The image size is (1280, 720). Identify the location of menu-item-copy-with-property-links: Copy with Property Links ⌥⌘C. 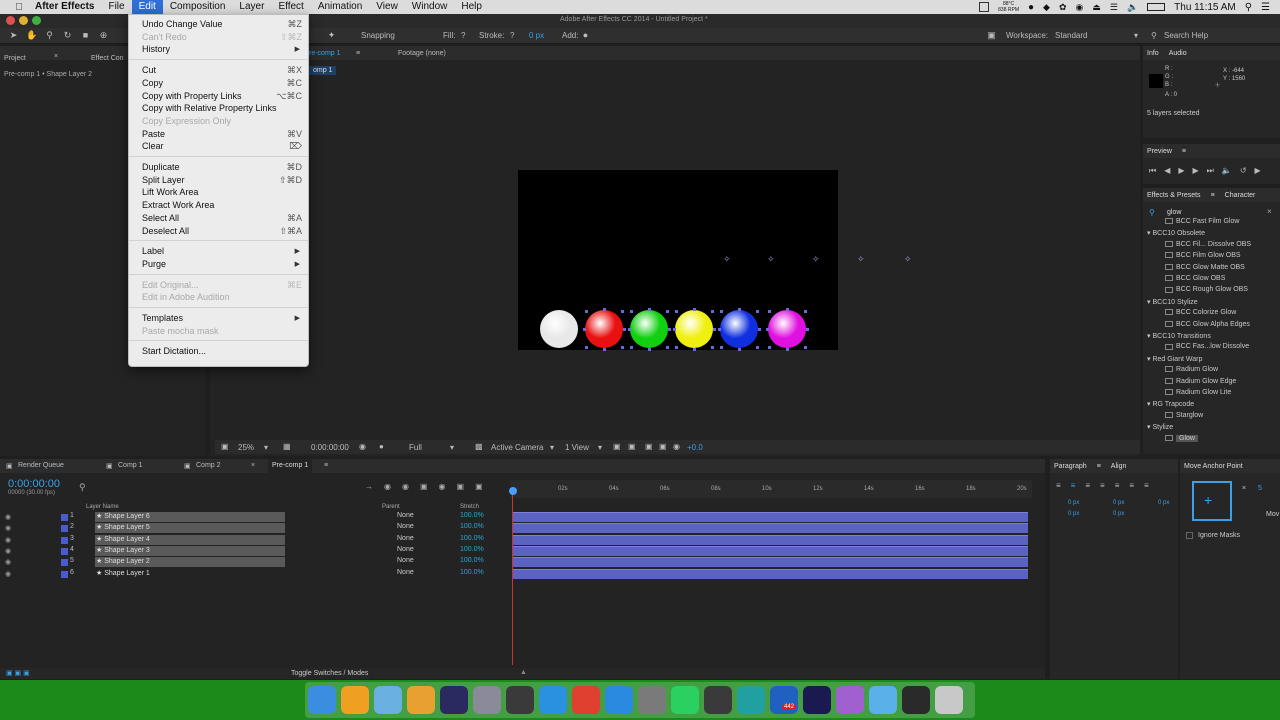
(218, 96).